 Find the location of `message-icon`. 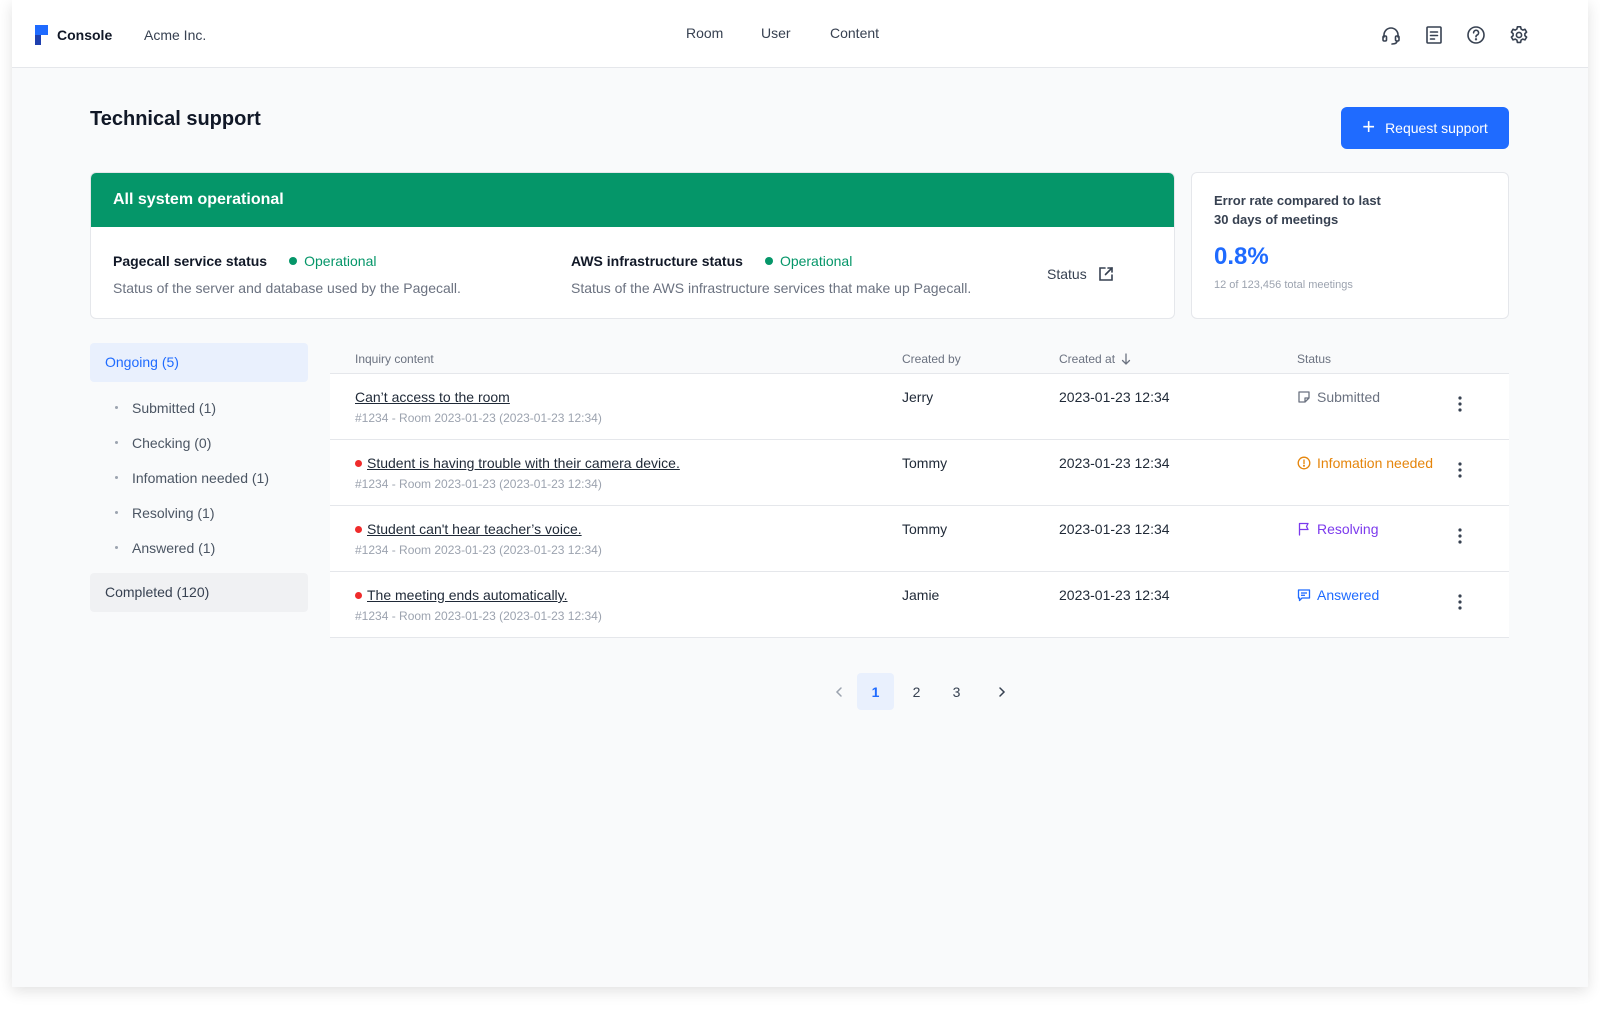

message-icon is located at coordinates (1304, 595).